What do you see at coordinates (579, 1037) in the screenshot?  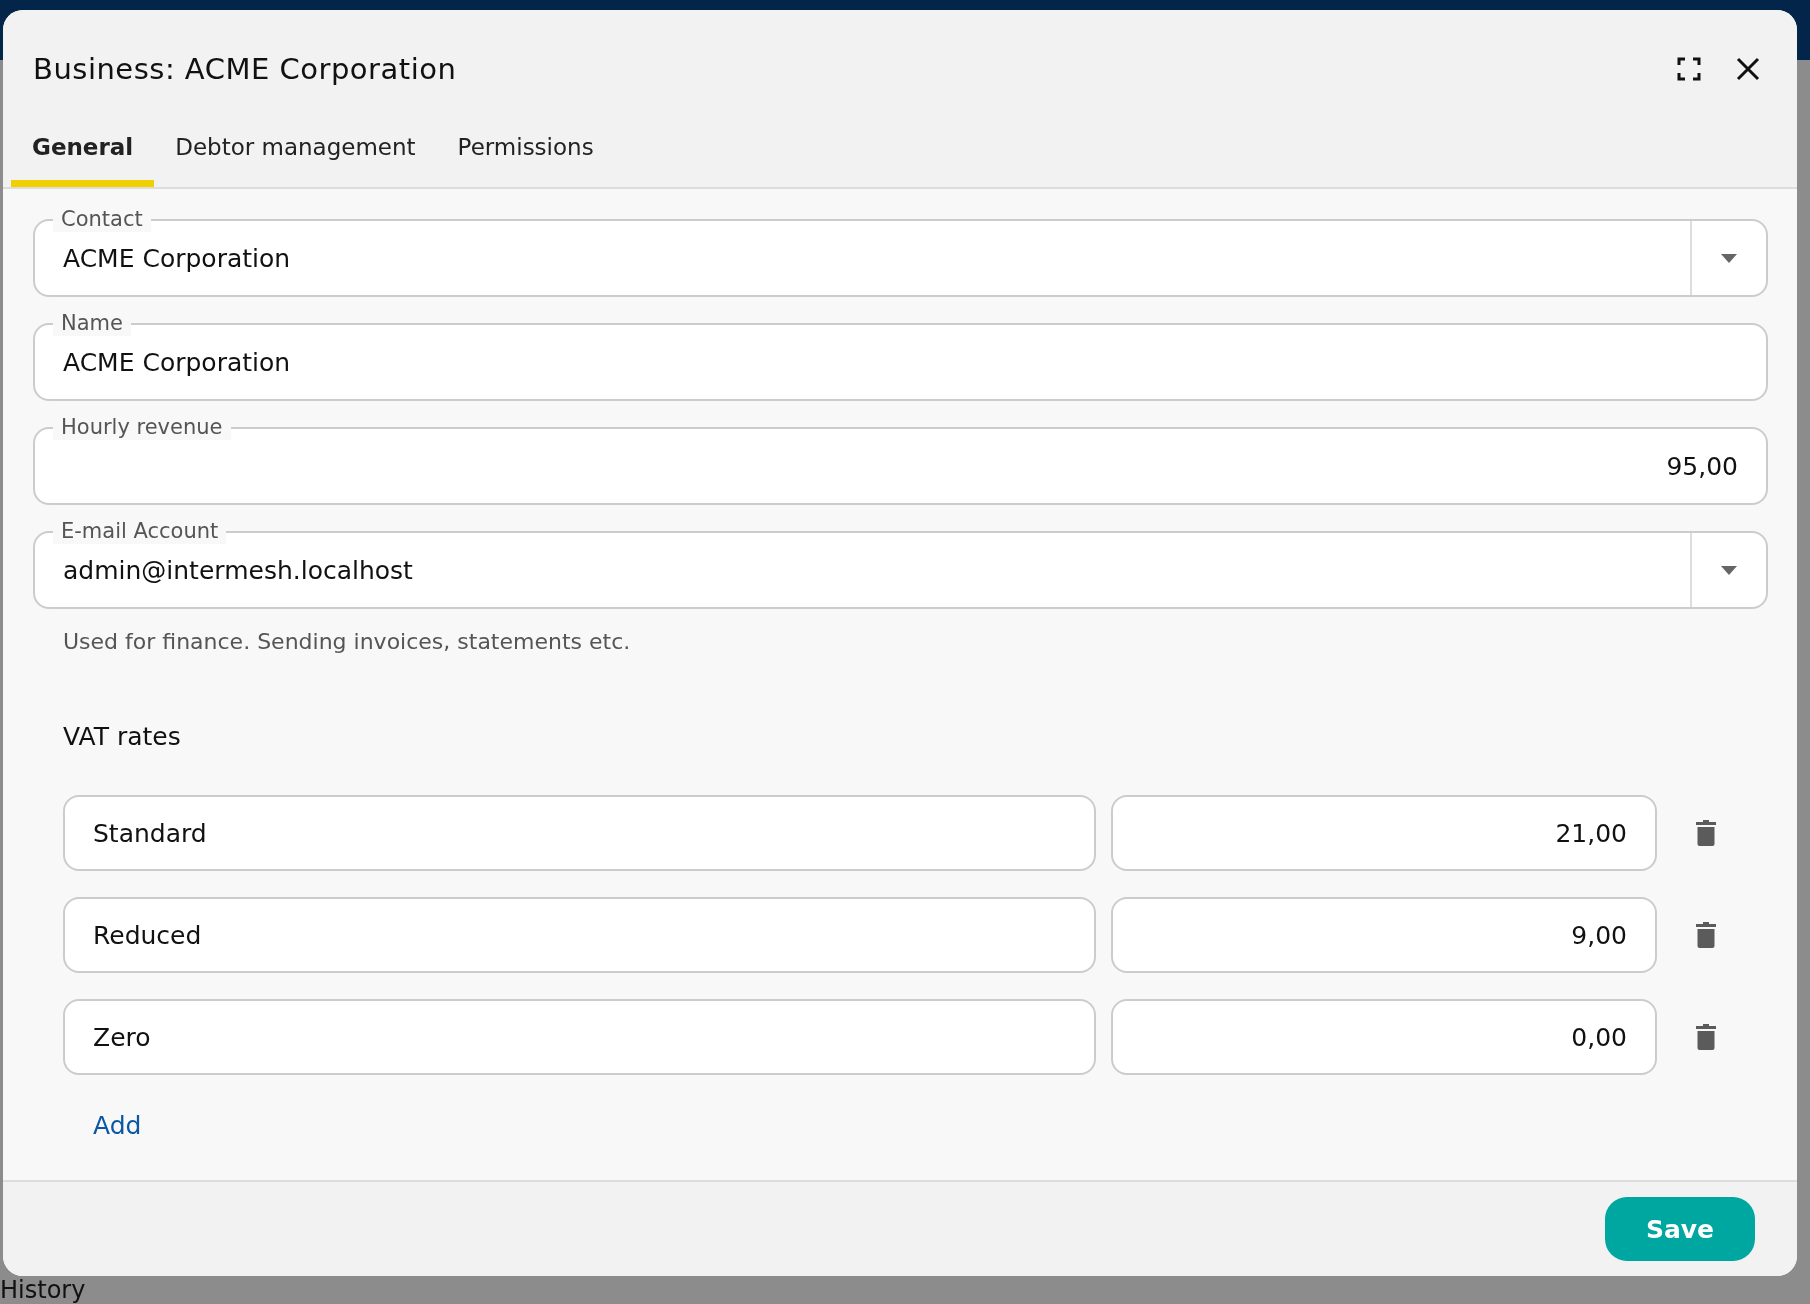 I see `input-field: Zero` at bounding box center [579, 1037].